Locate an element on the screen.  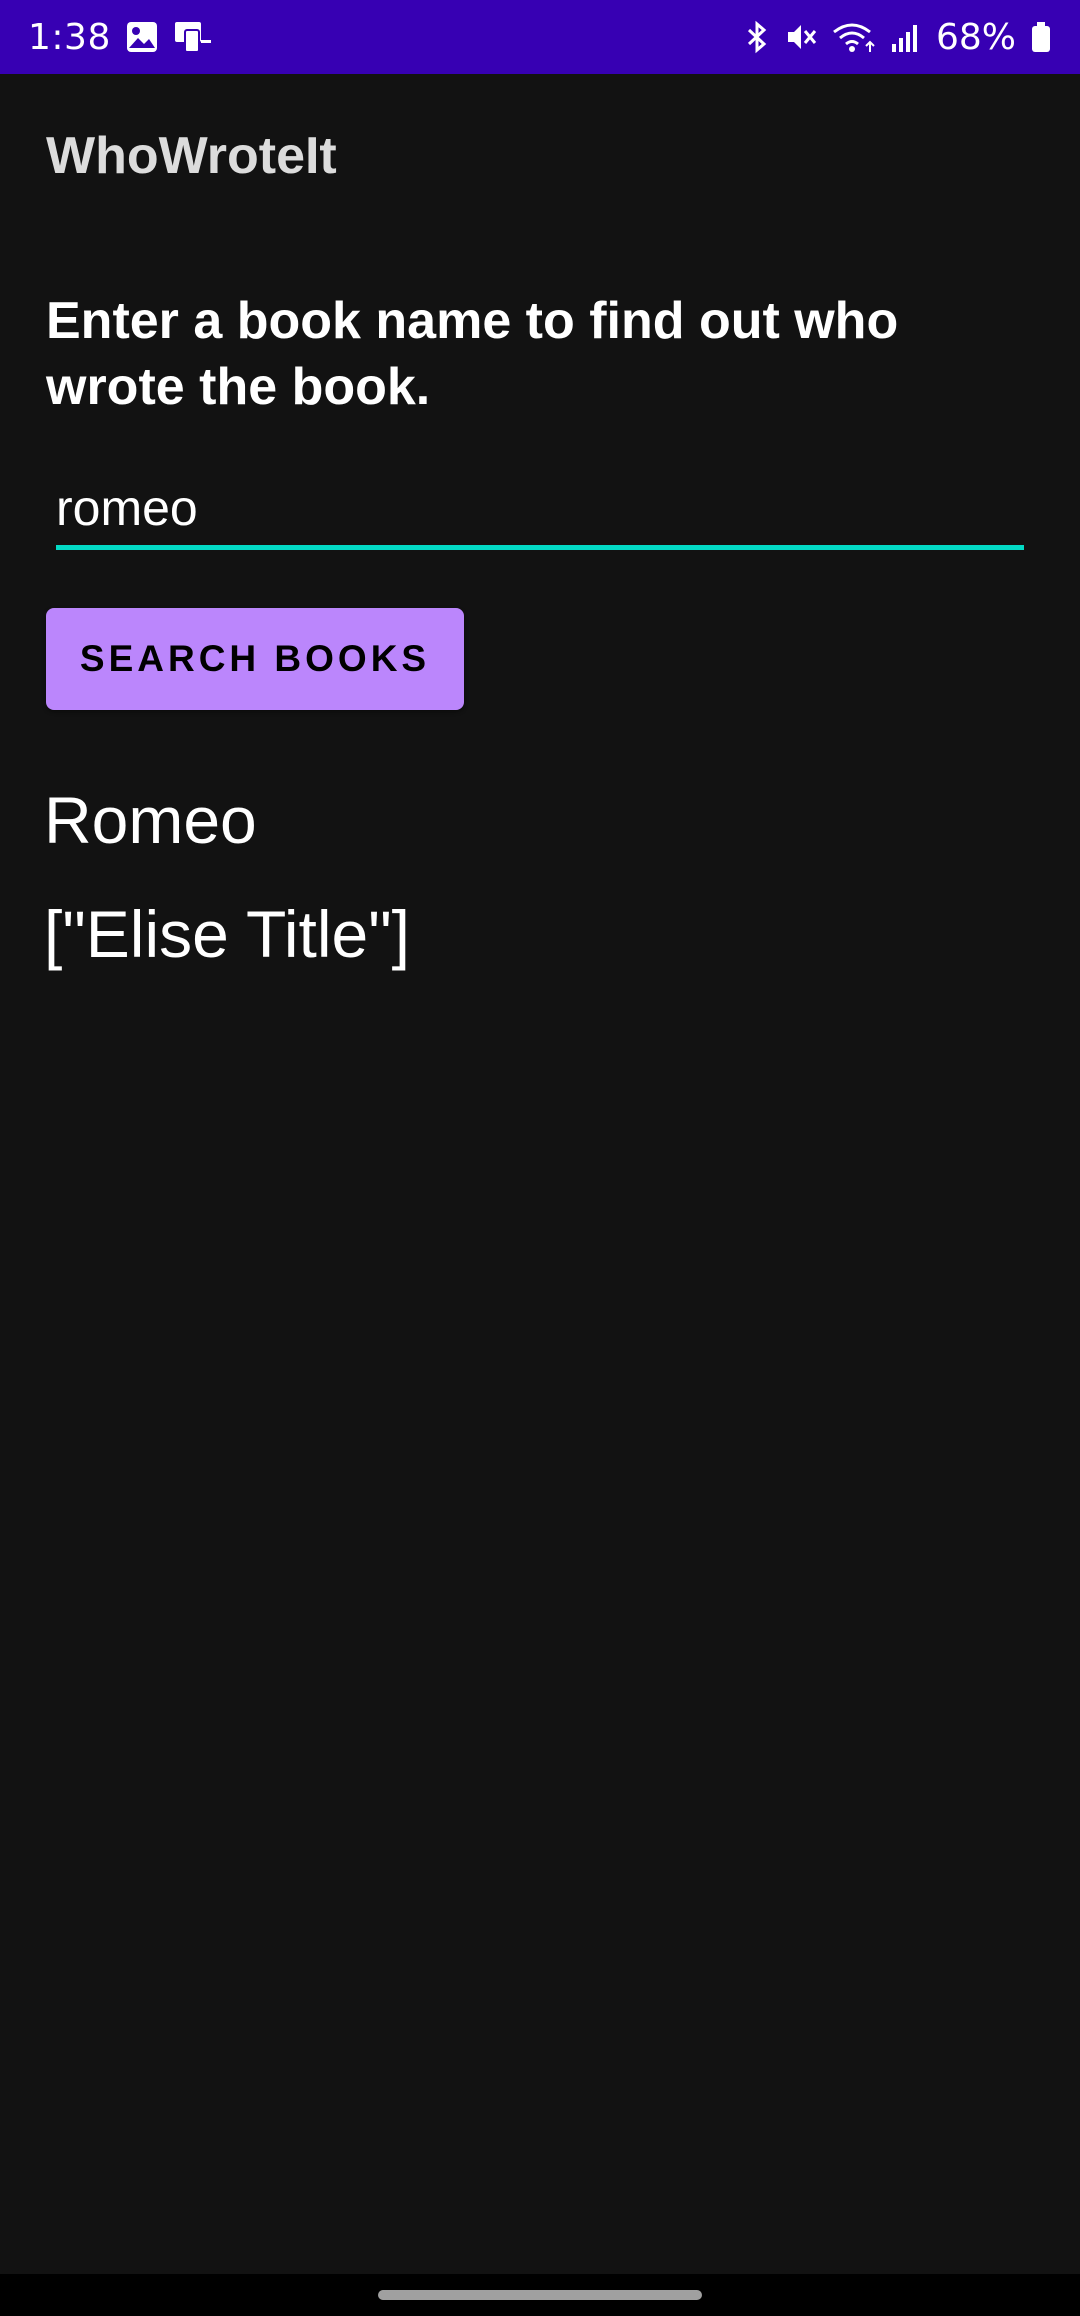
home-gesture-handle is located at coordinates (540, 2295).